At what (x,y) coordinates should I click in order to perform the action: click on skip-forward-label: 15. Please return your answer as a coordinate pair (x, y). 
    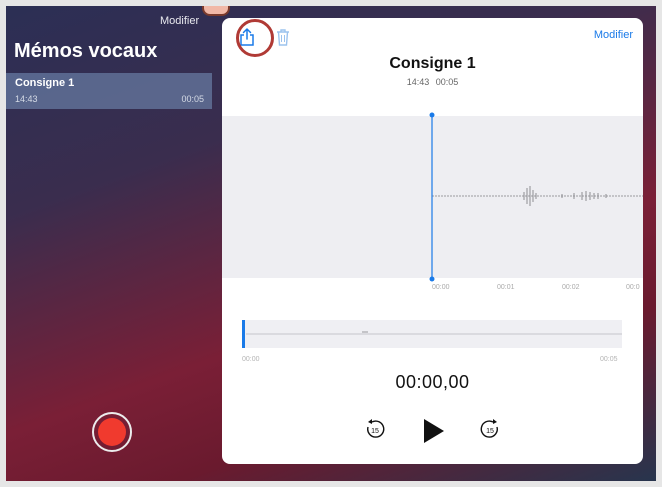
    Looking at the image, I should click on (490, 431).